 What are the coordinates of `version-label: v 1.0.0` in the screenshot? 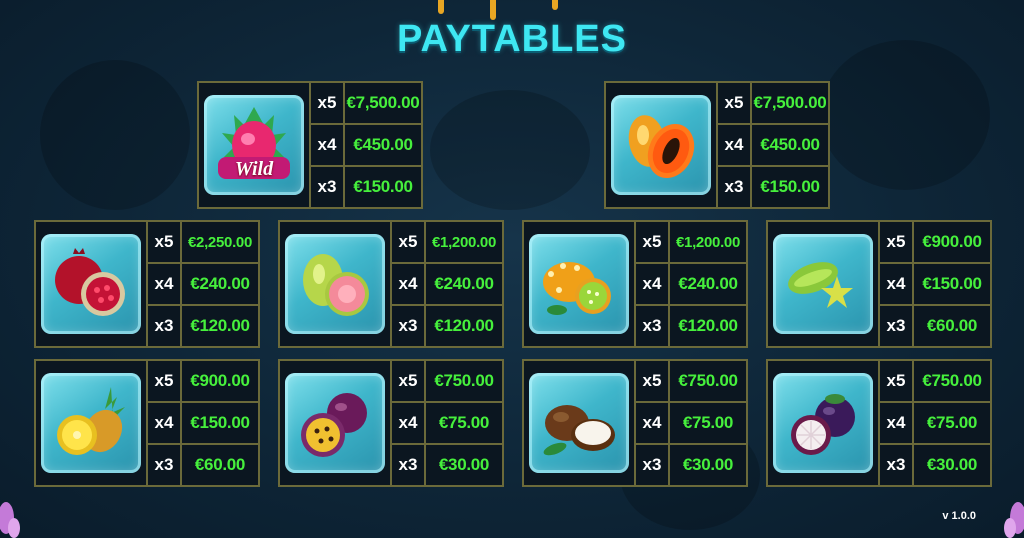 It's located at (959, 516).